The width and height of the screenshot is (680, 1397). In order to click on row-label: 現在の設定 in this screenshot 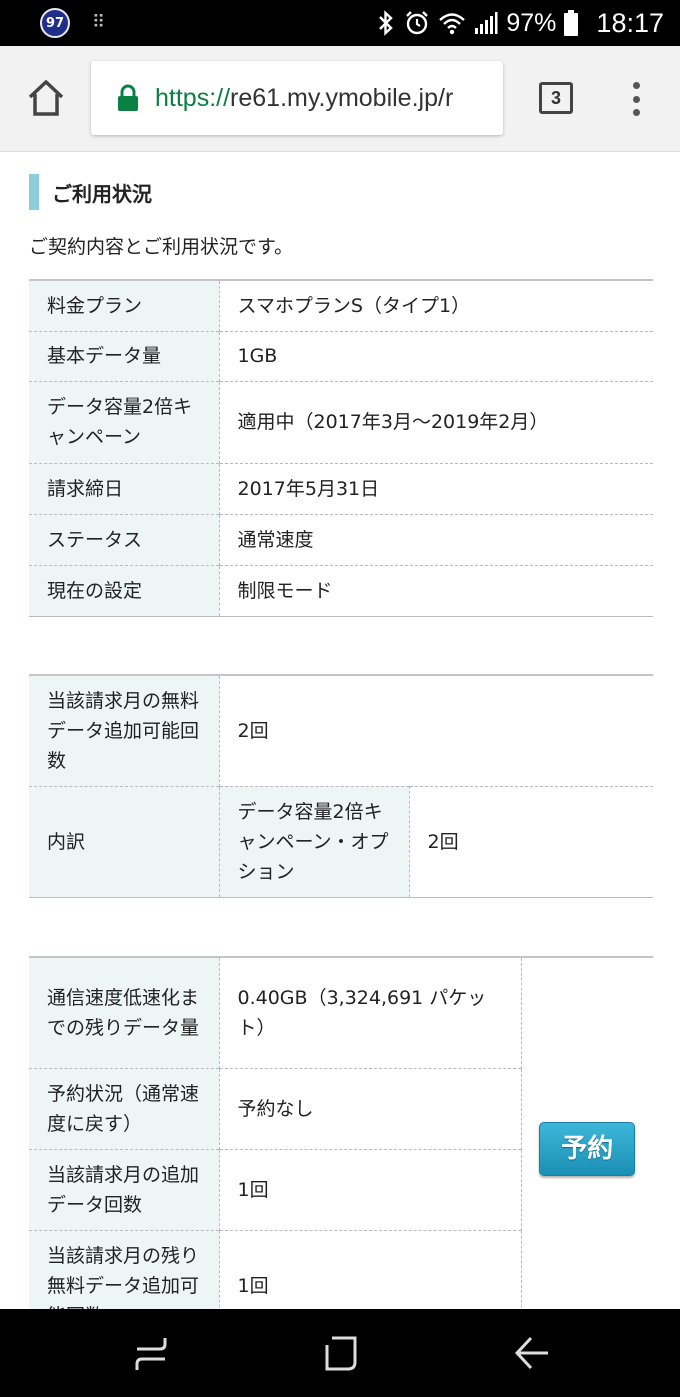, I will do `click(124, 590)`.